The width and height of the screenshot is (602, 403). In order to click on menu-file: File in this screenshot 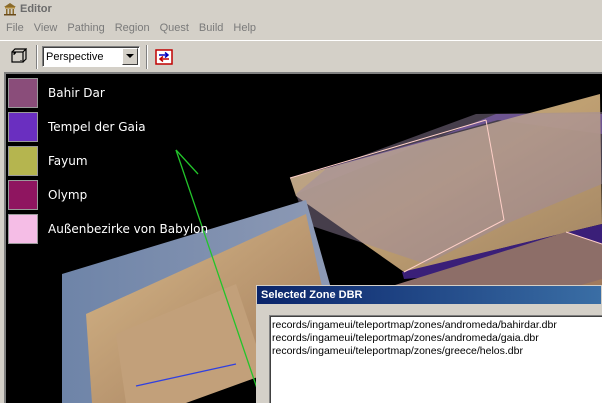, I will do `click(16, 28)`.